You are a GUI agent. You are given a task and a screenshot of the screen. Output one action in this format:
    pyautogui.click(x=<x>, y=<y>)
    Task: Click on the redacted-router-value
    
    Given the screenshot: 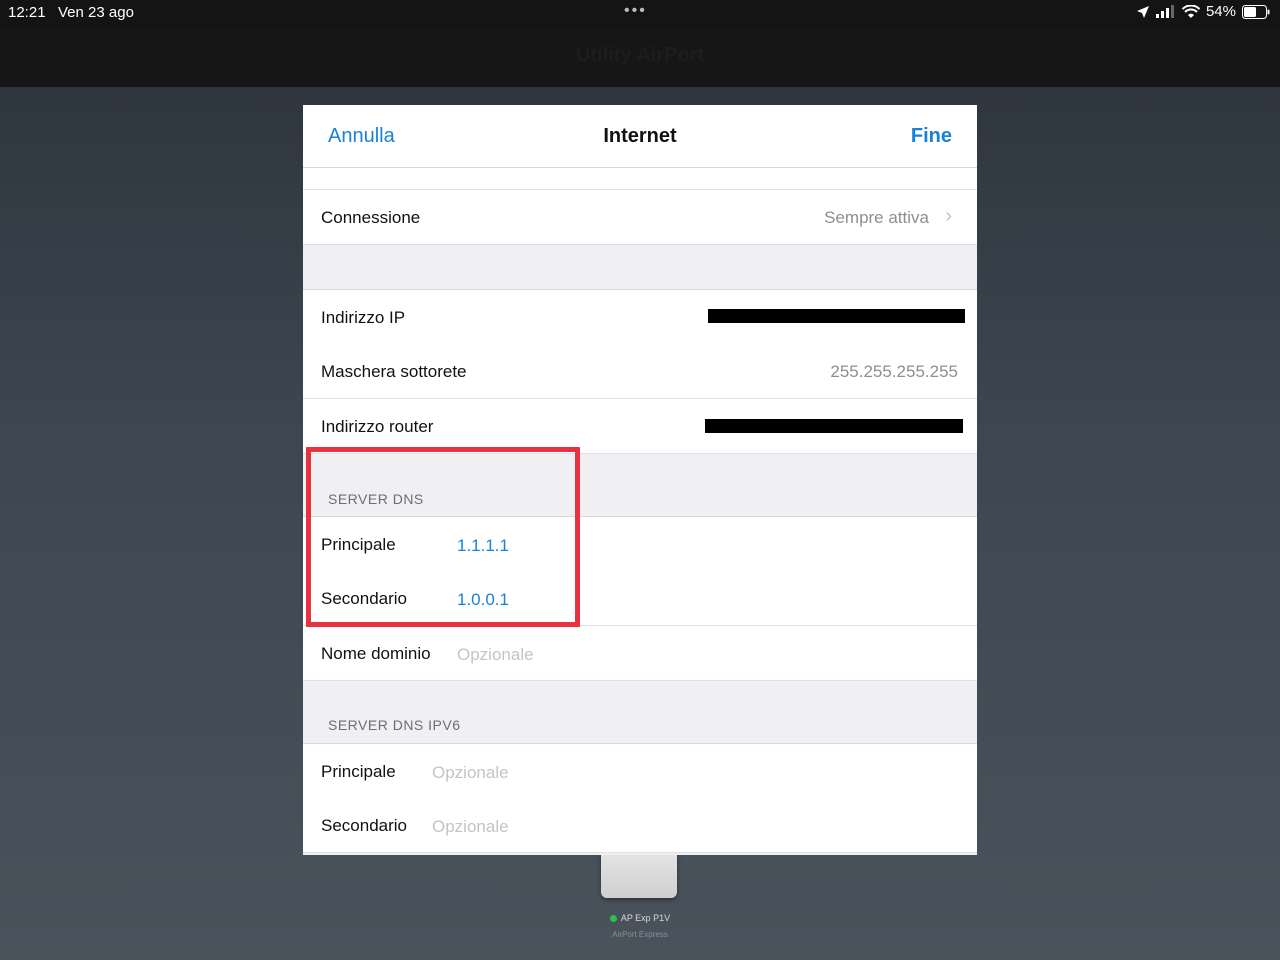 What is the action you would take?
    pyautogui.click(x=834, y=426)
    